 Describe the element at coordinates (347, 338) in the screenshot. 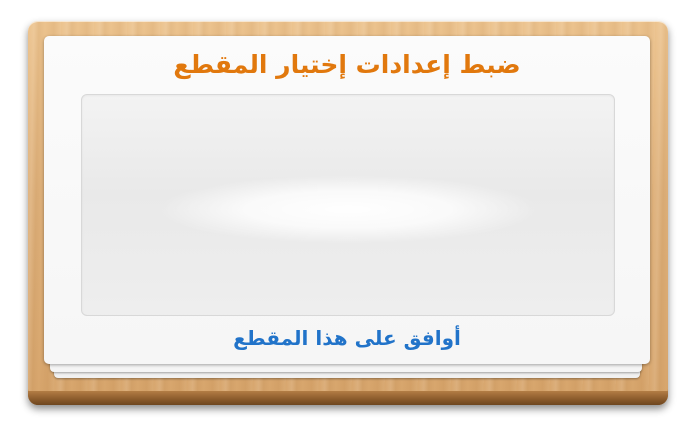

I see `agree-clip-button: أوافق على هذا المقطع` at that location.